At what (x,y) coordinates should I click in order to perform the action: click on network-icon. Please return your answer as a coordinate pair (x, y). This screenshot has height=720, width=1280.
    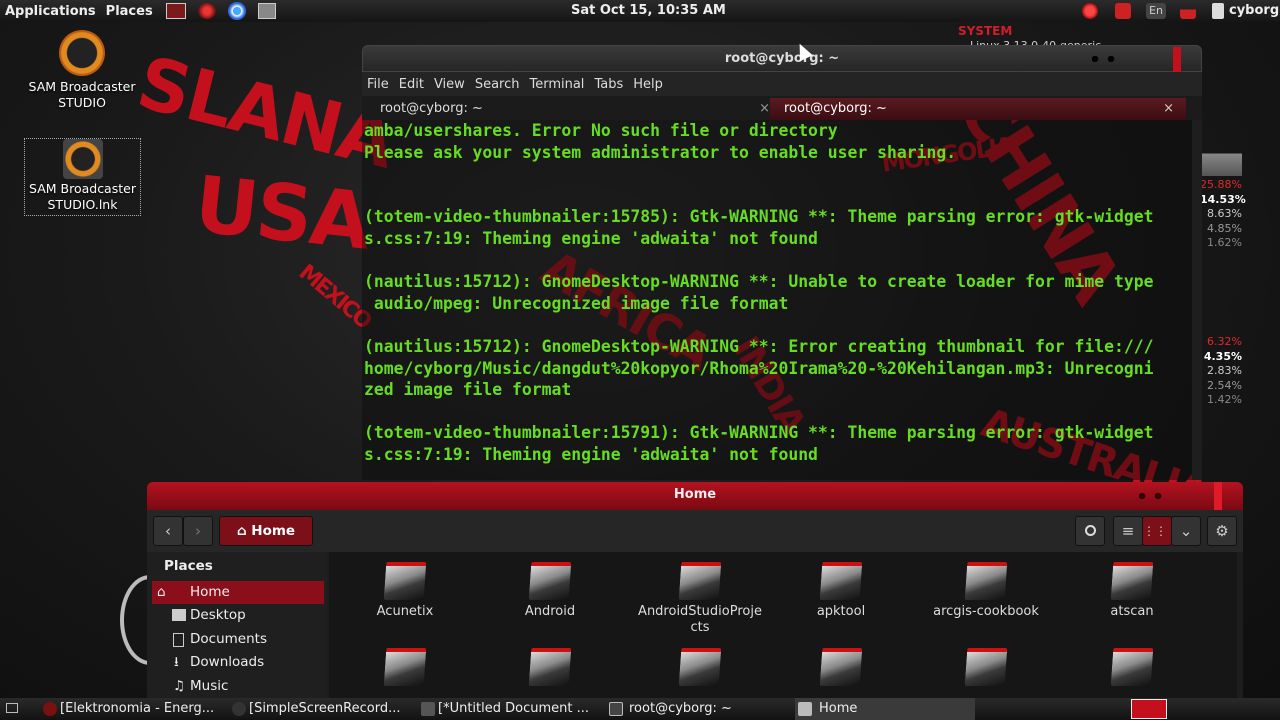
    Looking at the image, I should click on (1188, 11).